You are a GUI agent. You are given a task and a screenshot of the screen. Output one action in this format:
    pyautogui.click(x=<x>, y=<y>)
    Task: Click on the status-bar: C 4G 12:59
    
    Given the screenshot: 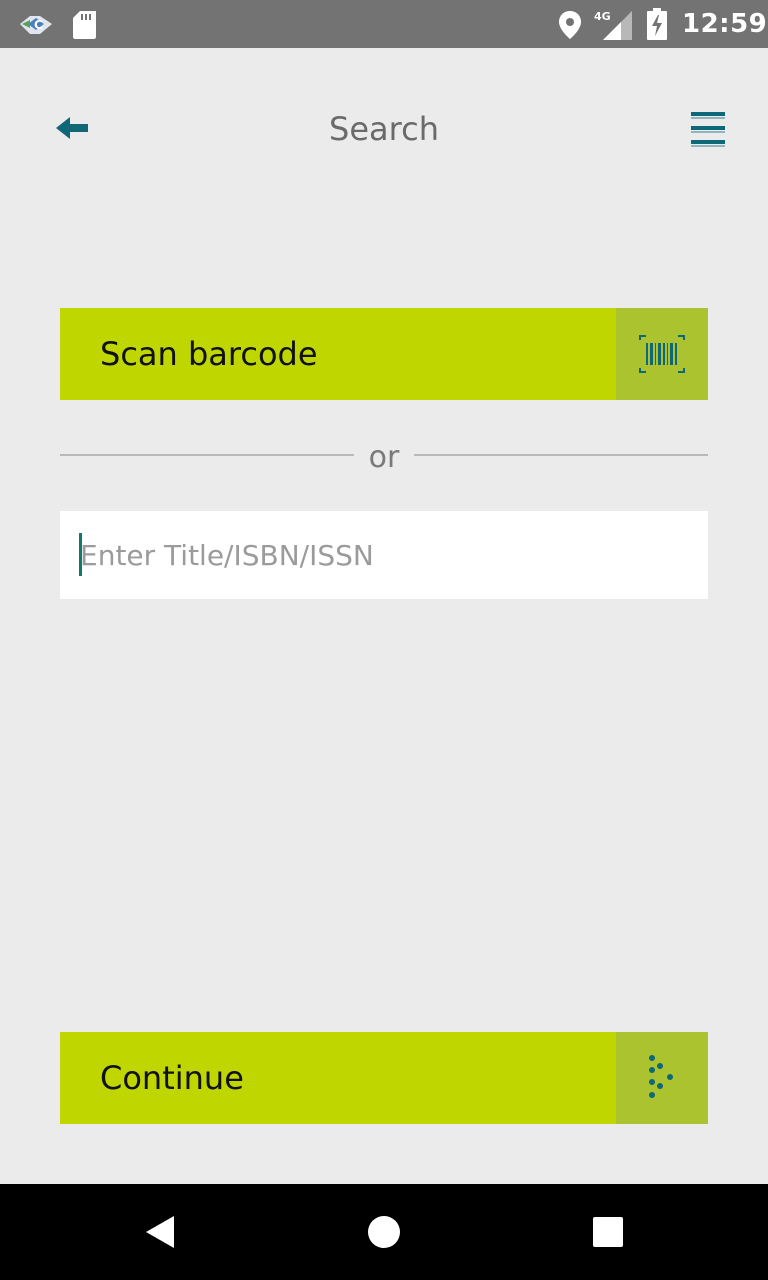 What is the action you would take?
    pyautogui.click(x=384, y=24)
    